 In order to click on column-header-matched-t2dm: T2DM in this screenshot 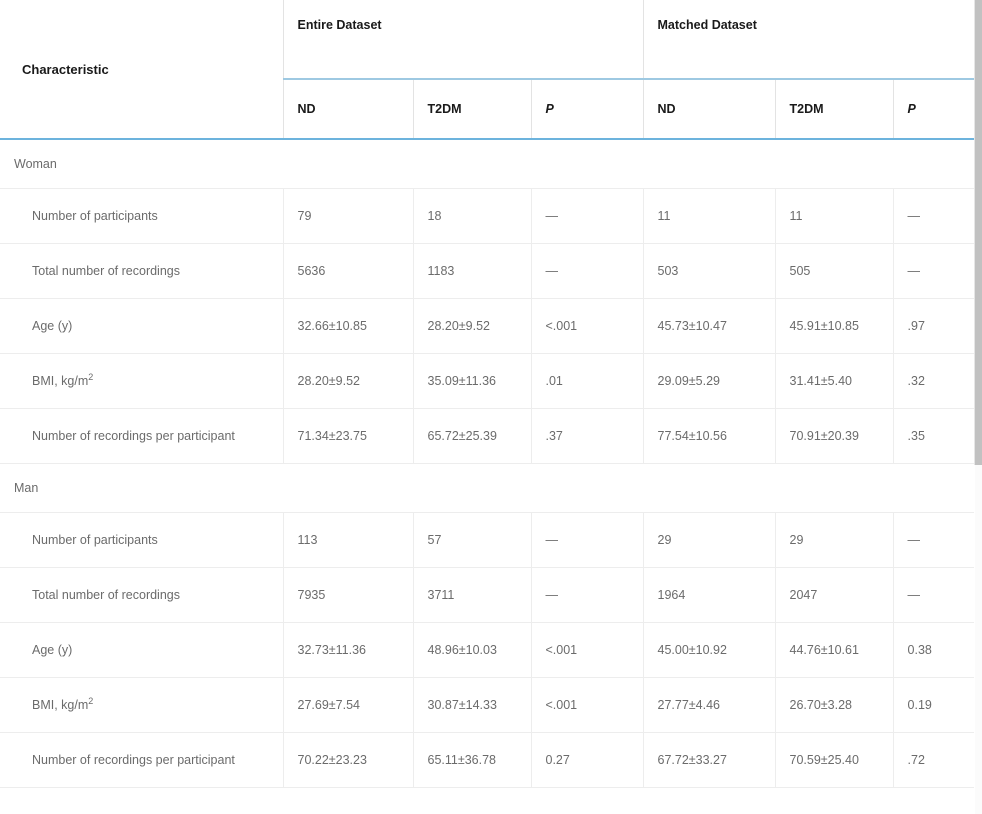, I will do `click(834, 109)`.